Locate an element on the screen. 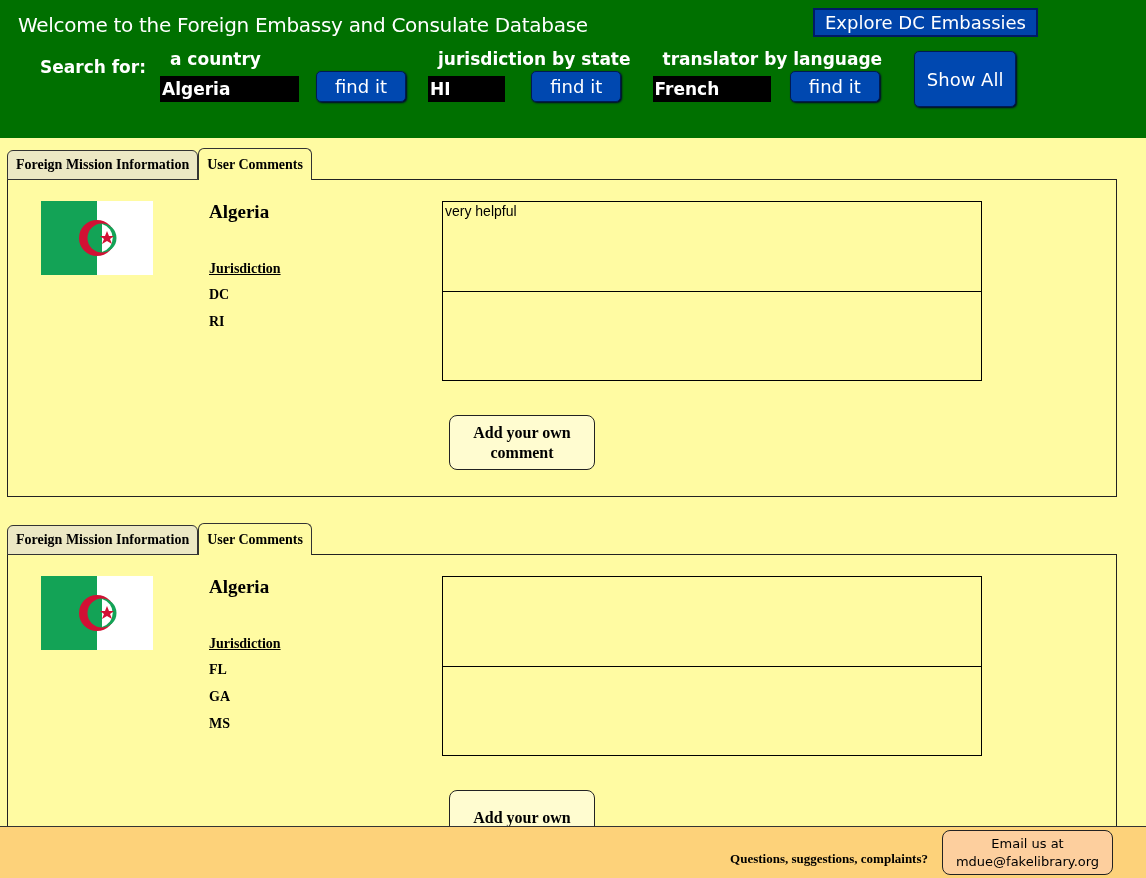 The height and width of the screenshot is (878, 1146). jurisdiction-item: GA is located at coordinates (220, 697).